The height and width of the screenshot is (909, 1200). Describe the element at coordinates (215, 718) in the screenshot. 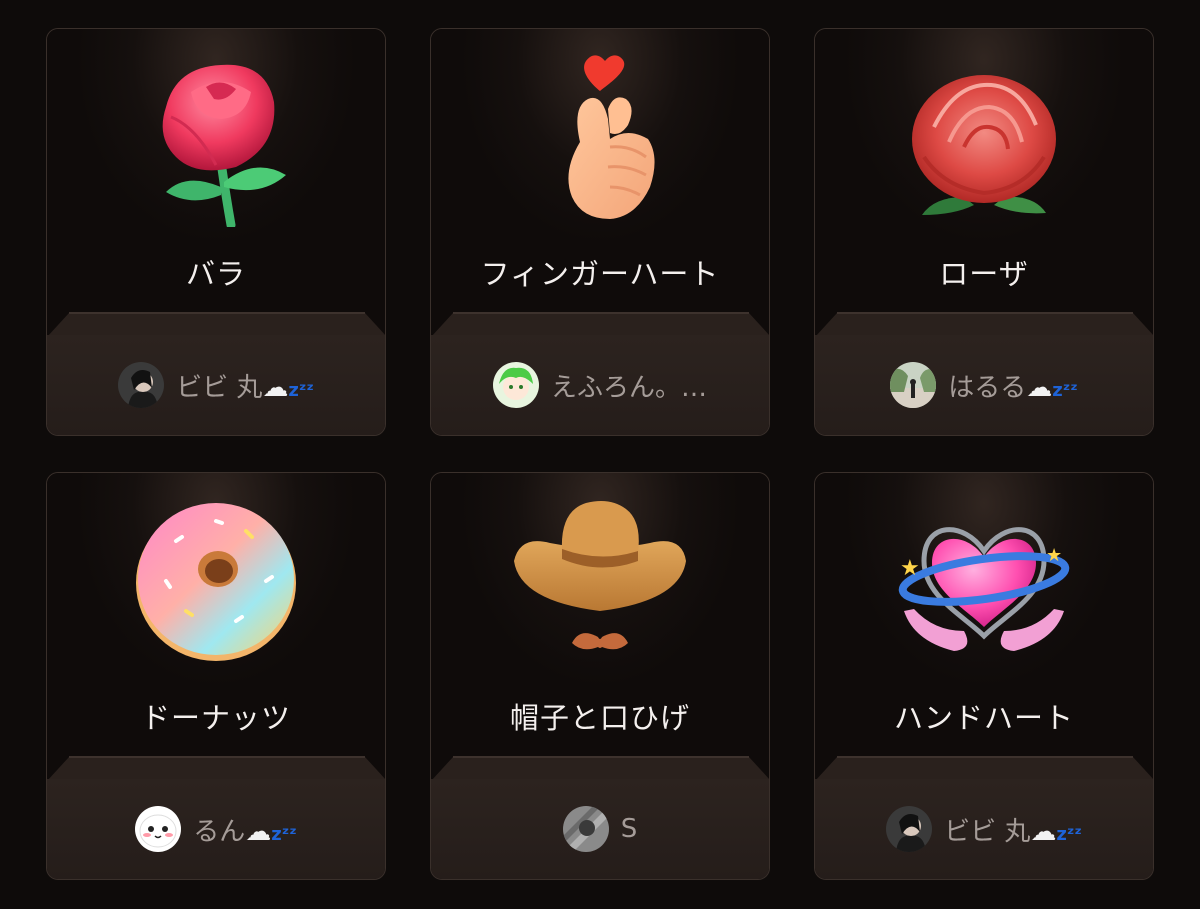

I see `gift-name: ドーナッツ` at that location.